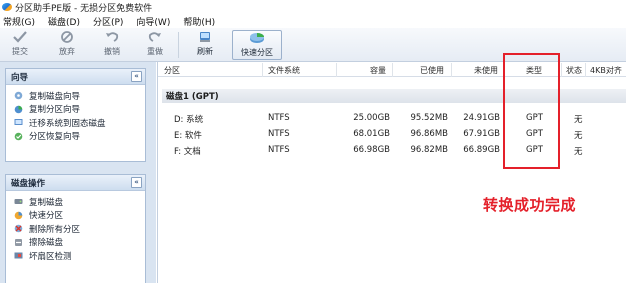 This screenshot has width=626, height=283. I want to click on refresh-label: 刷新, so click(205, 51).